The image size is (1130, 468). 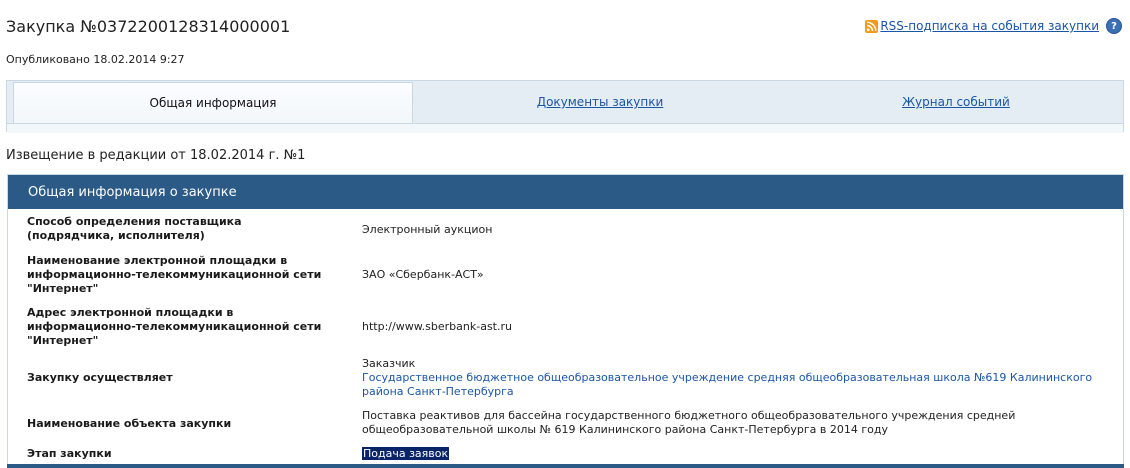 I want to click on page-title: Закупка №0372200128314000001, so click(x=148, y=26).